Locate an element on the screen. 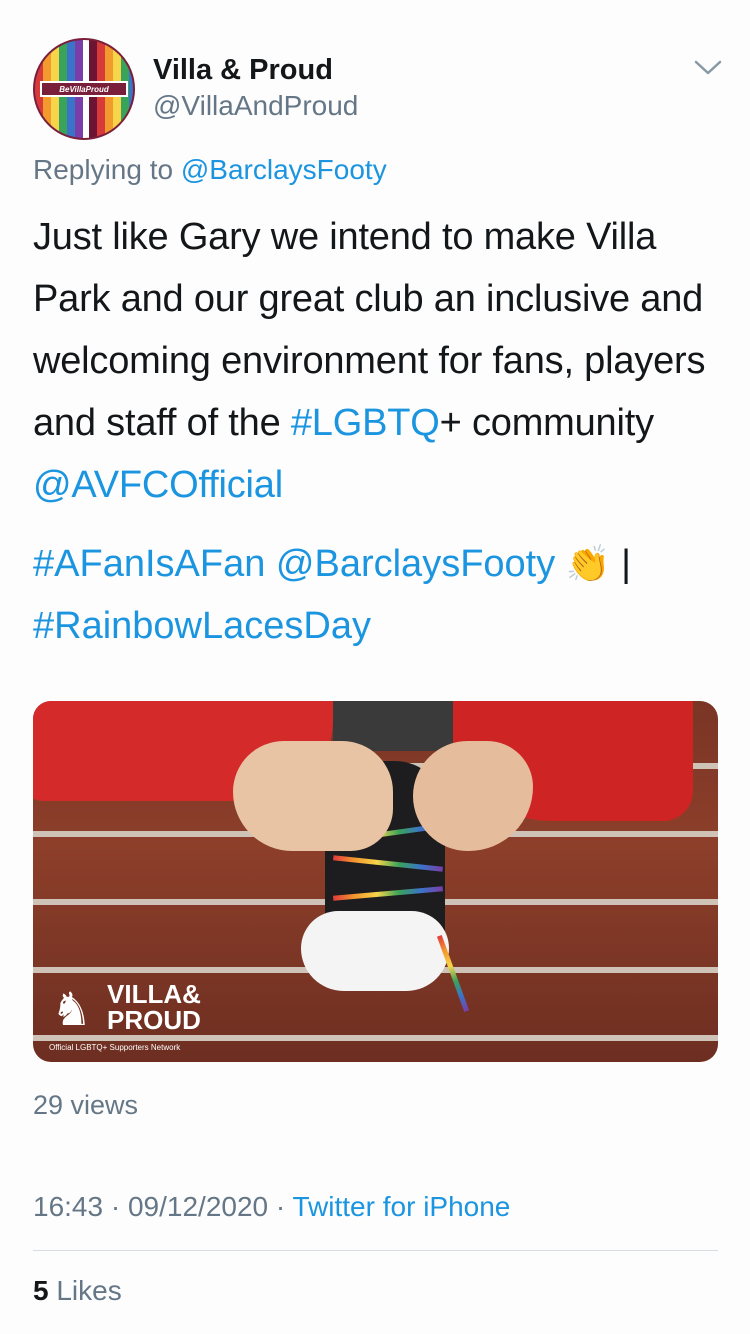 The image size is (750, 1334). media-sneaker-toe is located at coordinates (375, 951).